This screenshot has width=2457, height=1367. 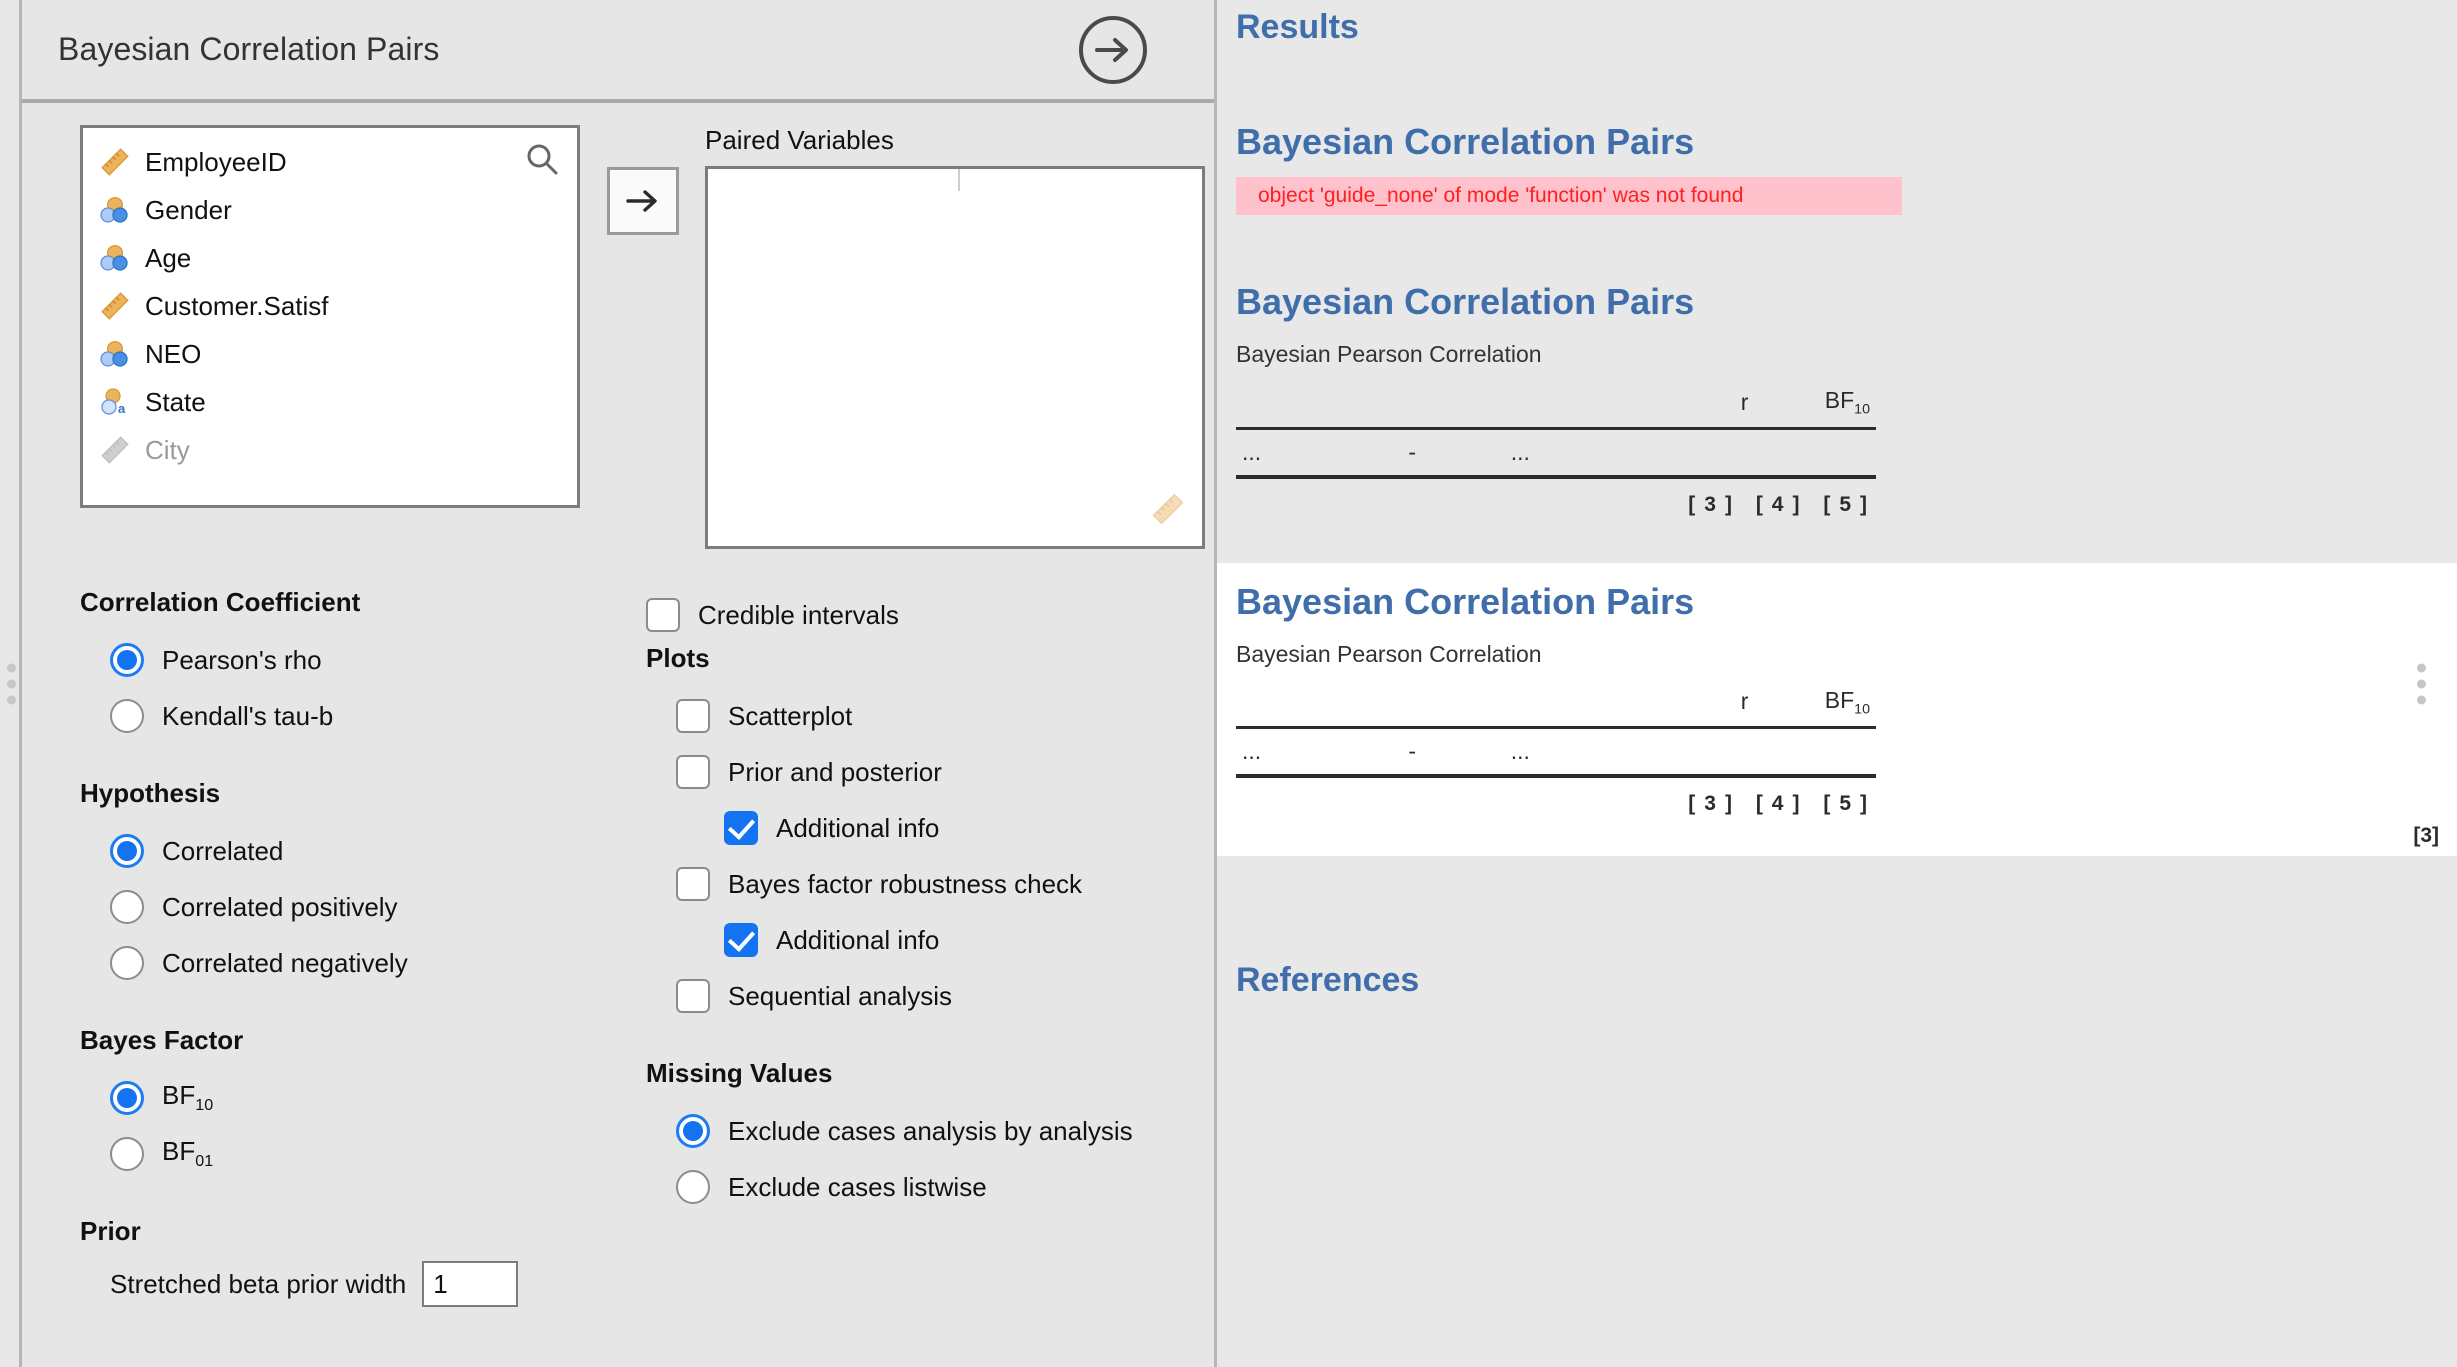 I want to click on radio-label: Correlated positively, so click(x=280, y=906).